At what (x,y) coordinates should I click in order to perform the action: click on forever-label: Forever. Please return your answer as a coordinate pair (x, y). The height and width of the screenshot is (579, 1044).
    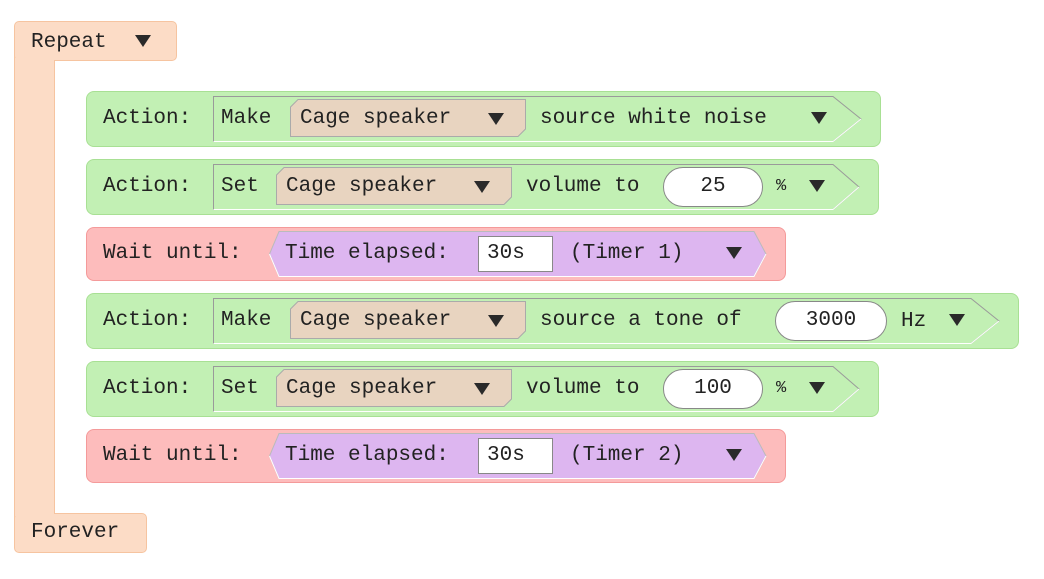
    Looking at the image, I should click on (75, 532).